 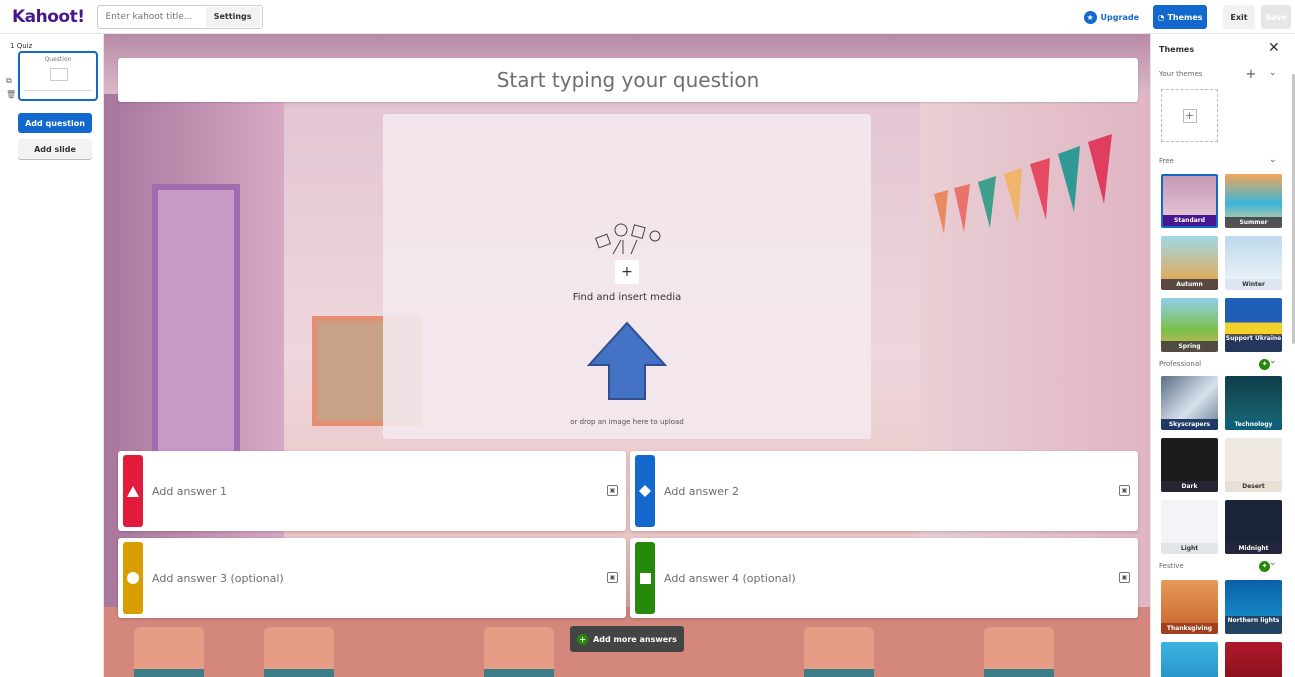 What do you see at coordinates (11, 81) in the screenshot?
I see `duplicate-icon: ⧉` at bounding box center [11, 81].